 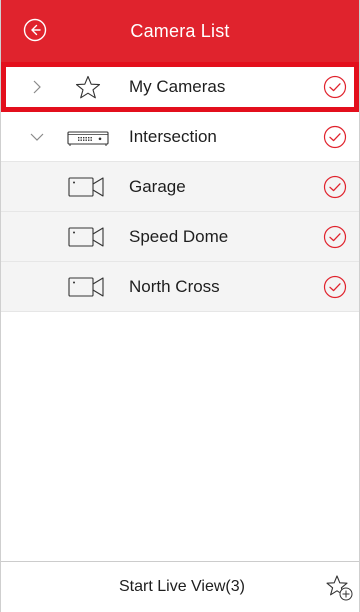 I want to click on start-live-view-button: Start Live View(3), so click(x=182, y=587).